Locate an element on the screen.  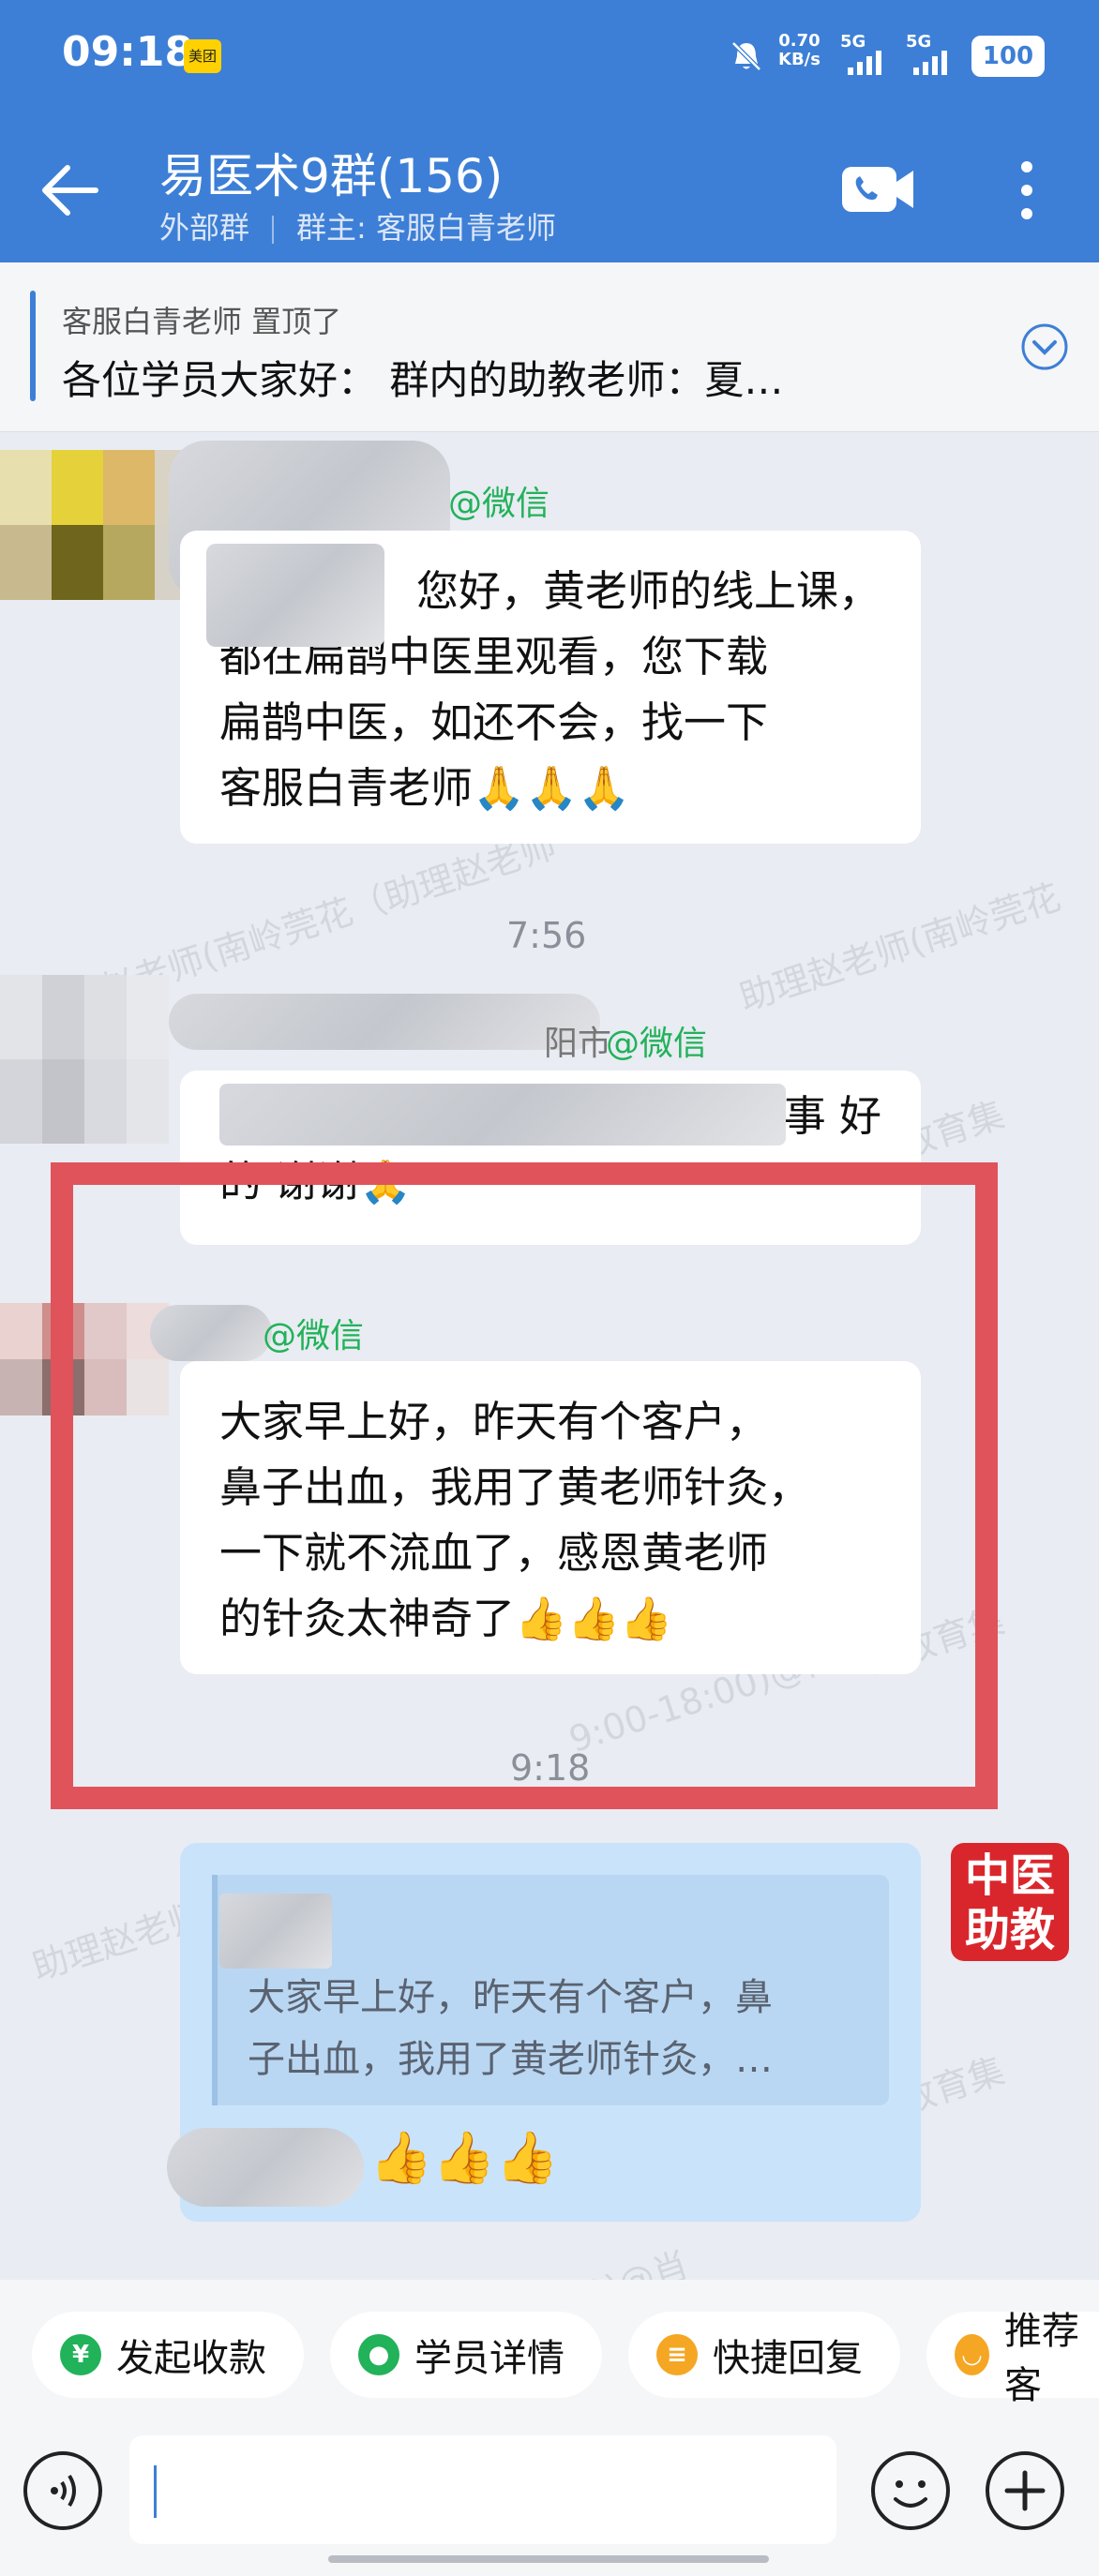
quote-accent-bar is located at coordinates (215, 1990).